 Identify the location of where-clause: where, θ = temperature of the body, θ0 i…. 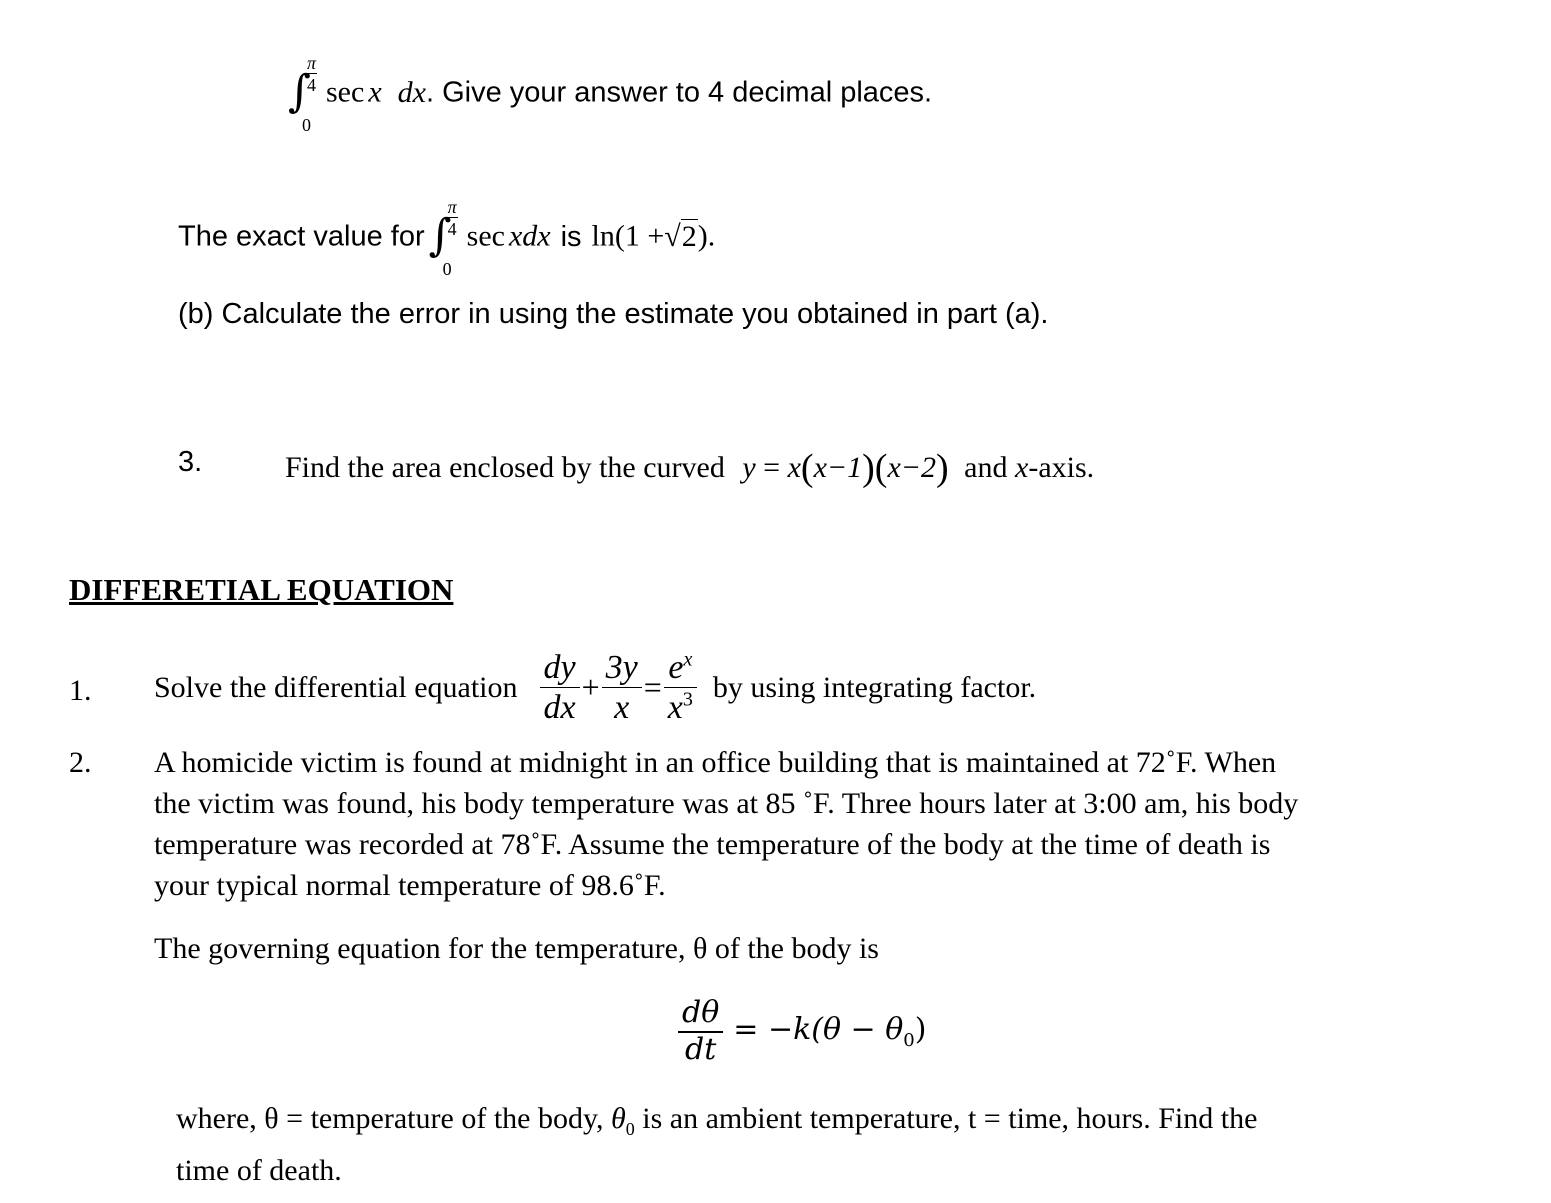
(716, 1144).